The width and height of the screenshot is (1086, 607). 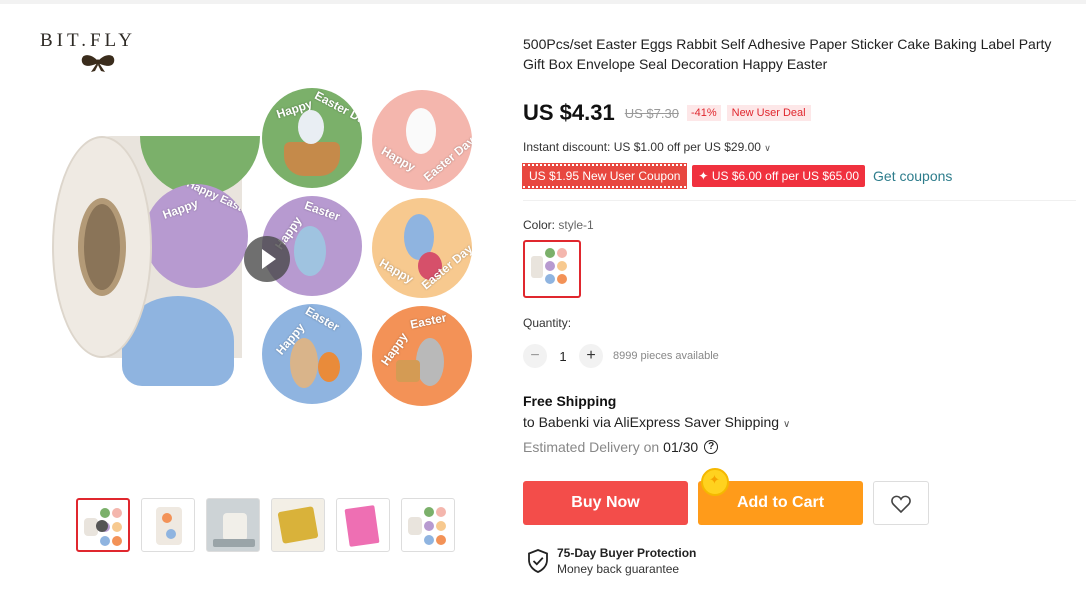 I want to click on color-value: style-1, so click(x=576, y=225).